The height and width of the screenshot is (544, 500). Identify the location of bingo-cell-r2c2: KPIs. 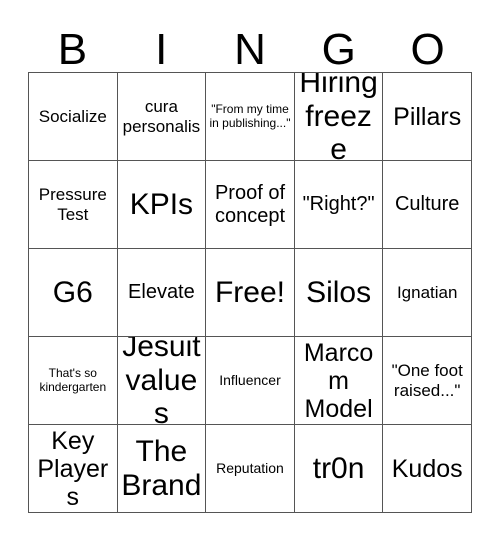
(162, 205).